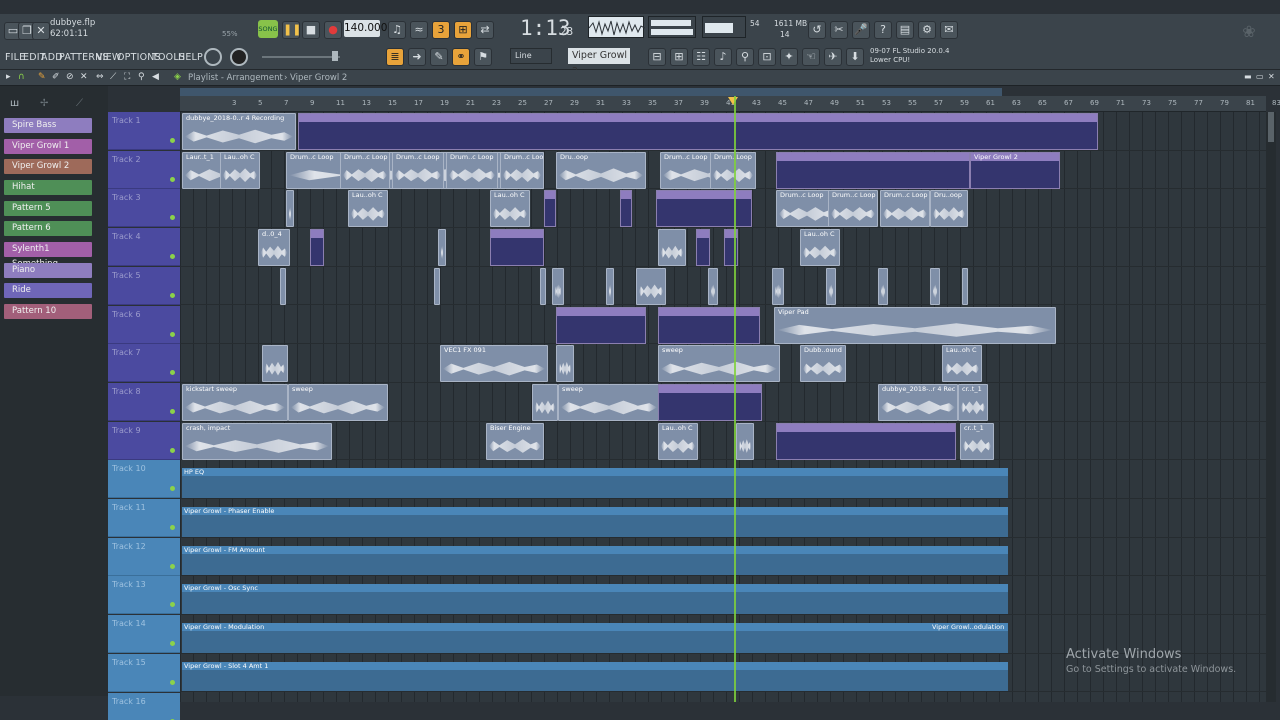  Describe the element at coordinates (144, 401) in the screenshot. I see `track-header: Track 8` at that location.